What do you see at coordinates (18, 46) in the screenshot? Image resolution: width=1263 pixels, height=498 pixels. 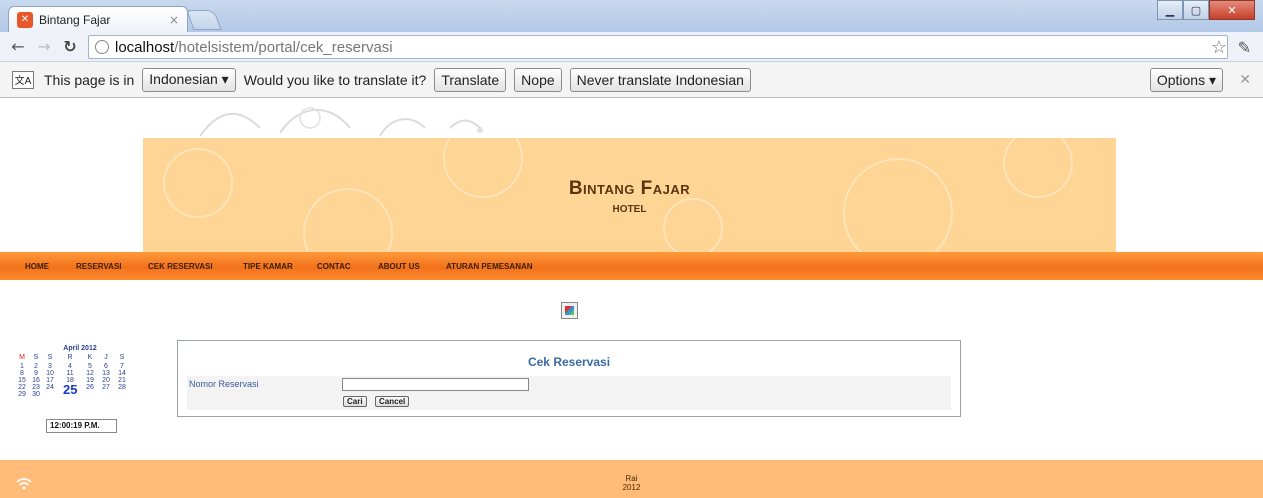 I see `back-arrow-icon: ←` at bounding box center [18, 46].